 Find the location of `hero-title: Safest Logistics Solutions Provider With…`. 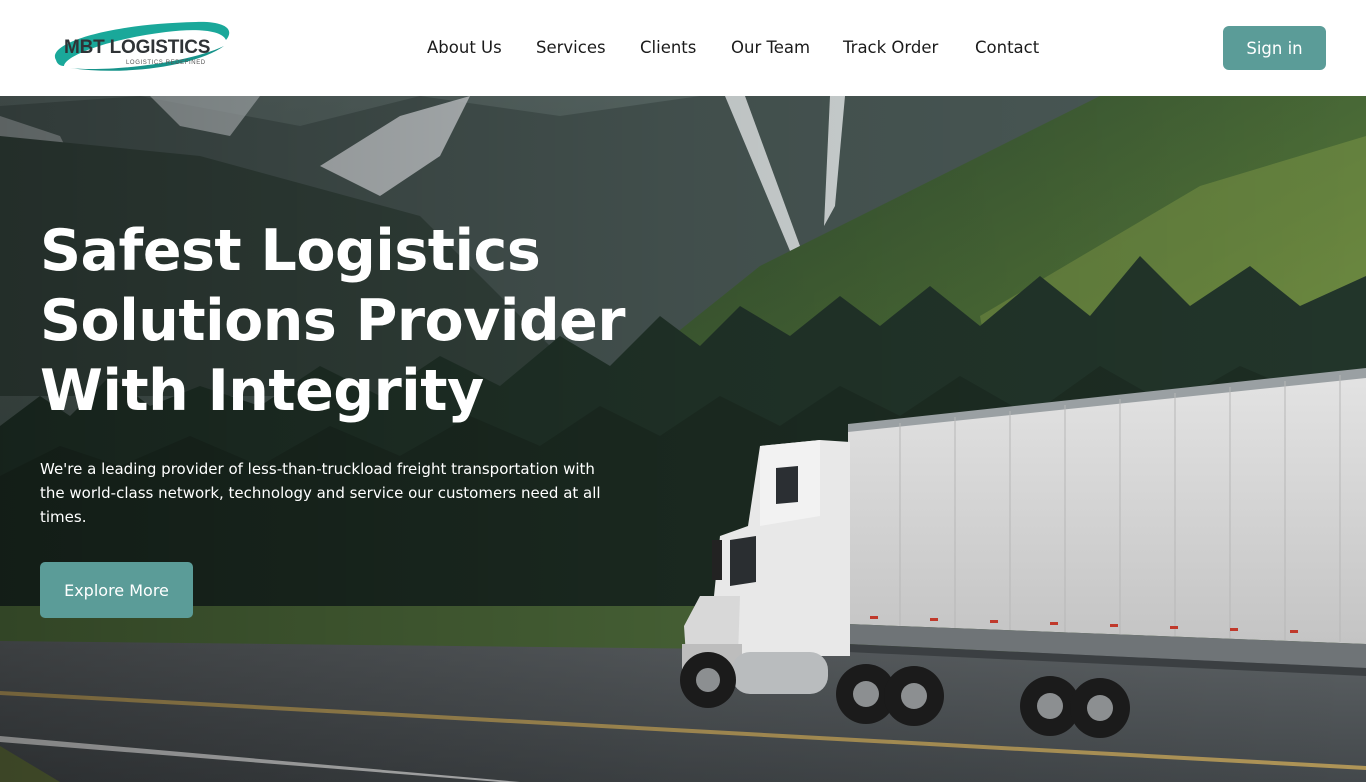

hero-title: Safest Logistics Solutions Provider With… is located at coordinates (360, 321).